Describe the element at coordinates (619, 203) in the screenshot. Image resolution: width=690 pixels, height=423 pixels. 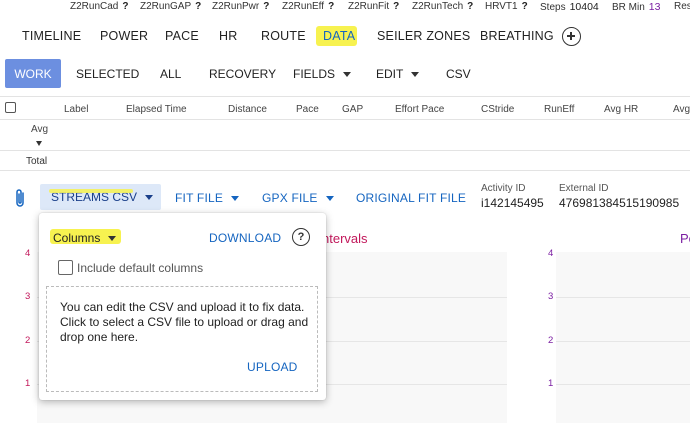
I see `external-id-value: 476981384515190985` at that location.